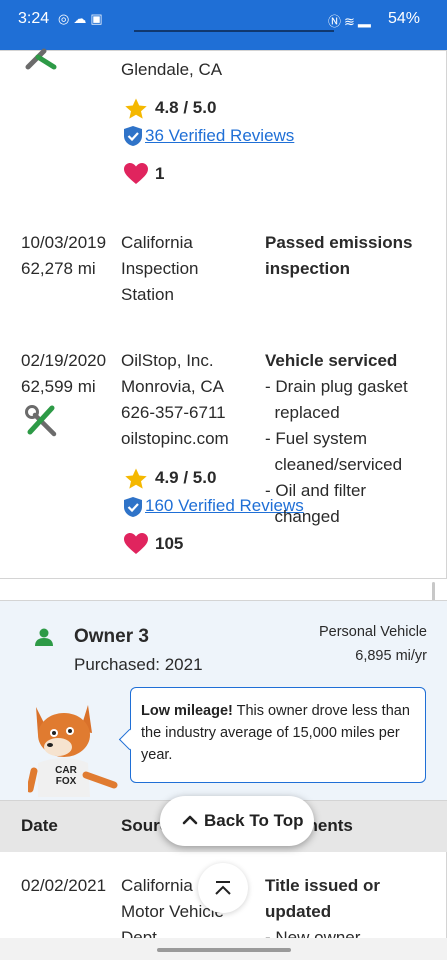 This screenshot has height=960, width=447. Describe the element at coordinates (34, 18) in the screenshot. I see `clock: 3:24` at that location.